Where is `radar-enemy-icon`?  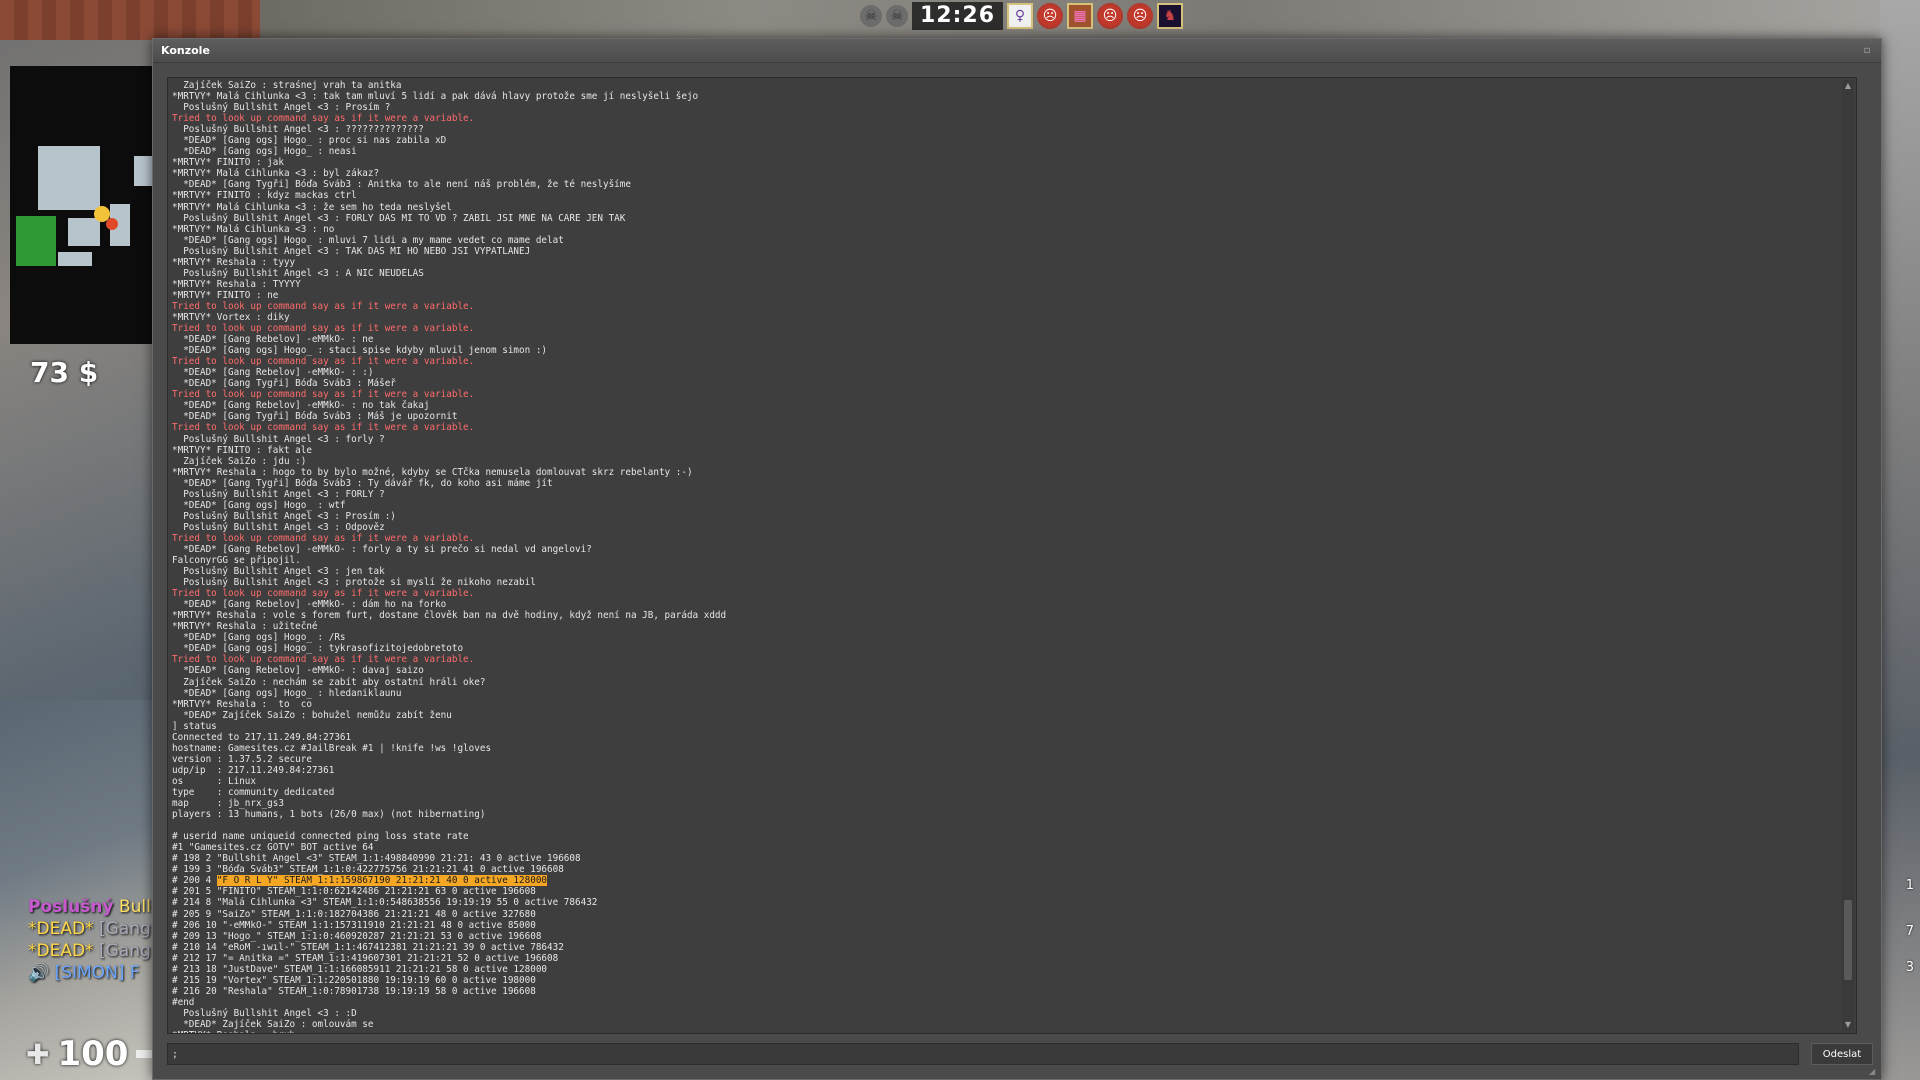 radar-enemy-icon is located at coordinates (112, 224).